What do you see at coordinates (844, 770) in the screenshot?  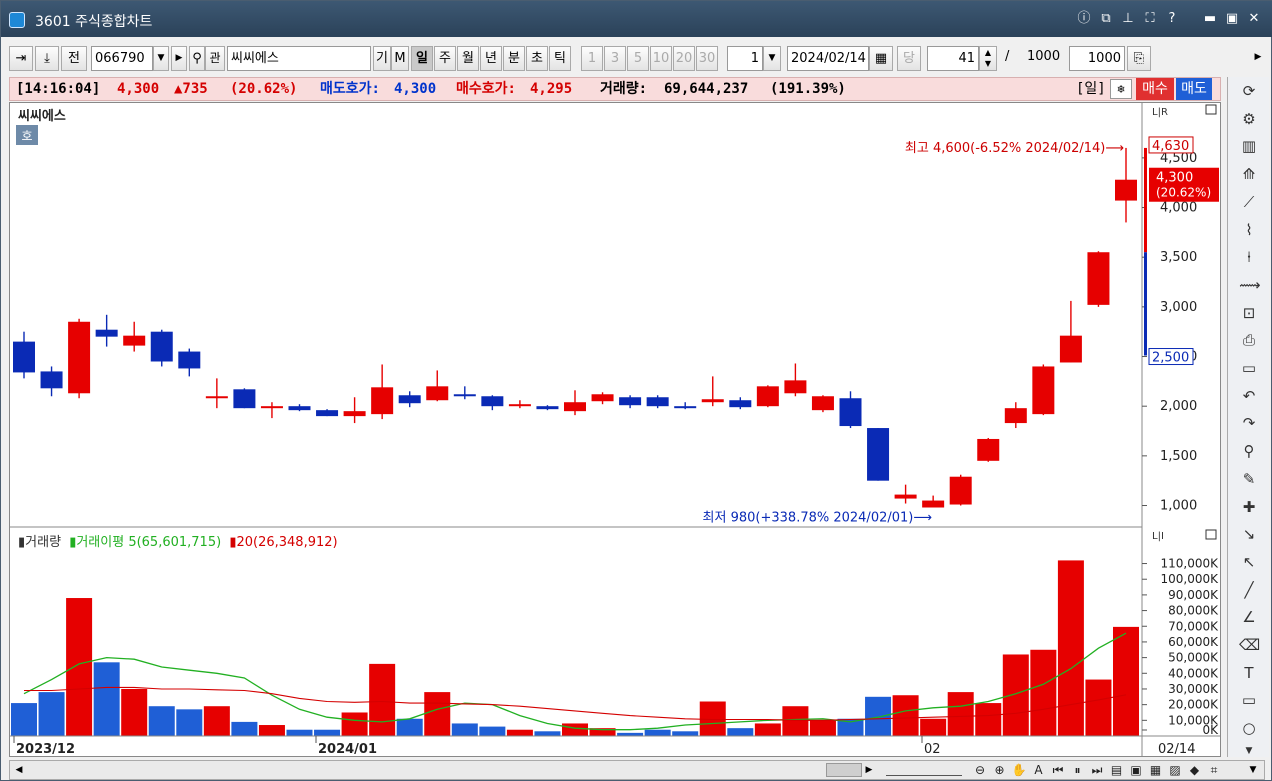 I see `scroll-thumb` at bounding box center [844, 770].